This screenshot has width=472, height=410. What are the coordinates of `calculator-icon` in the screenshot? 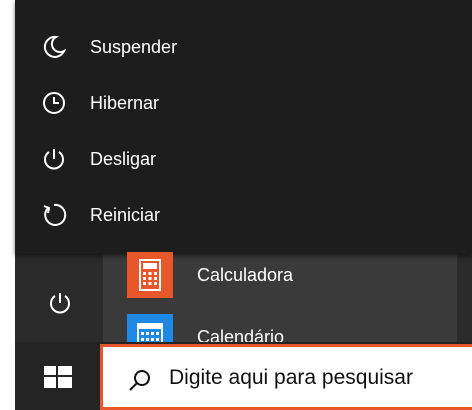 It's located at (150, 275).